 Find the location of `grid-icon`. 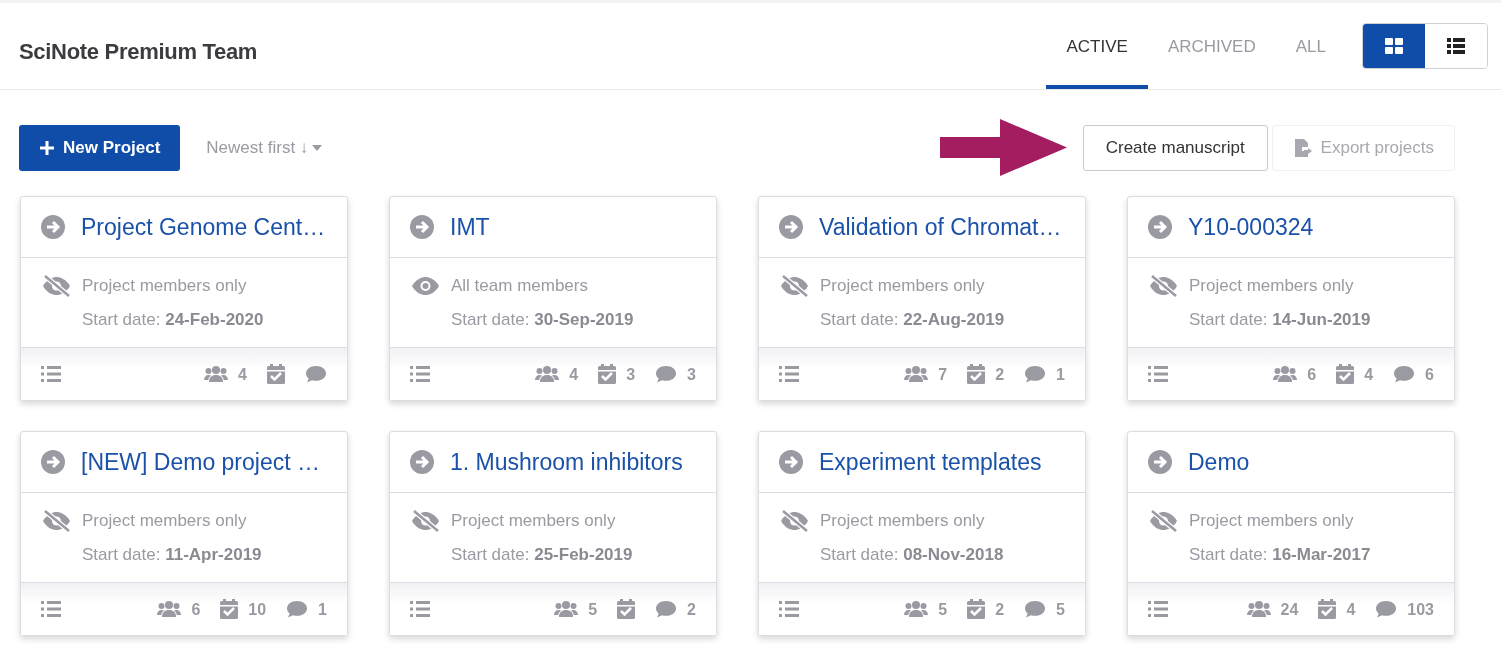

grid-icon is located at coordinates (1394, 46).